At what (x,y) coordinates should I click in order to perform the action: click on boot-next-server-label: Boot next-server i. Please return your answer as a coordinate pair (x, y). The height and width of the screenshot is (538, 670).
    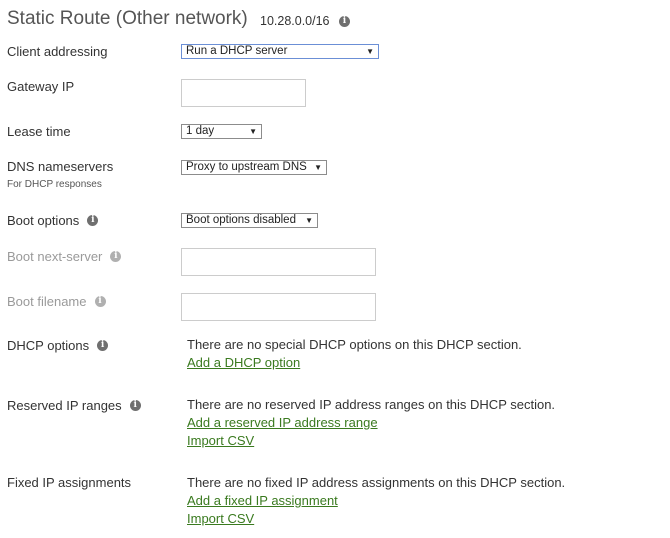
    Looking at the image, I should click on (64, 256).